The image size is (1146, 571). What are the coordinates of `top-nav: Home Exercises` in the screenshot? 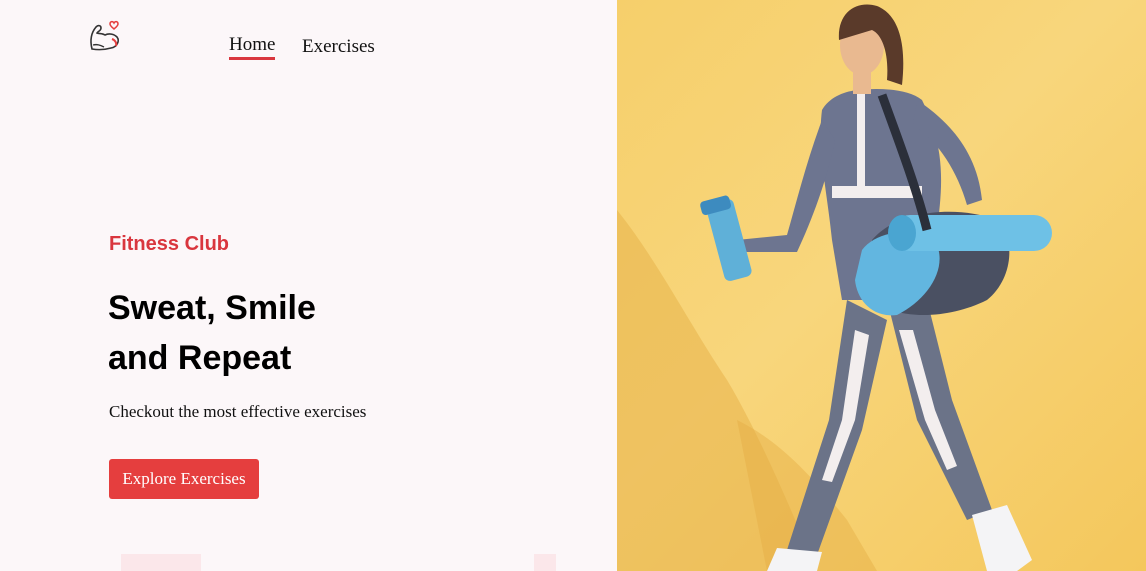 It's located at (308, 45).